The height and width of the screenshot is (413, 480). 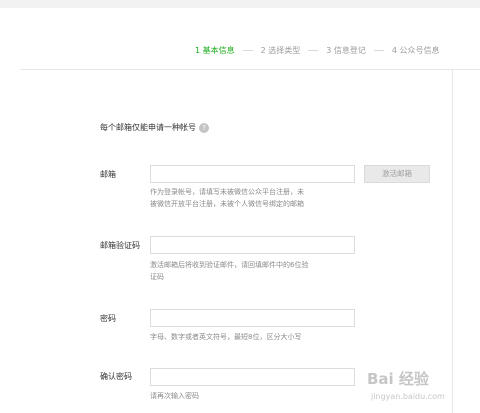 I want to click on note-text: 每个邮箱仅能申请一种帐号, so click(x=148, y=127).